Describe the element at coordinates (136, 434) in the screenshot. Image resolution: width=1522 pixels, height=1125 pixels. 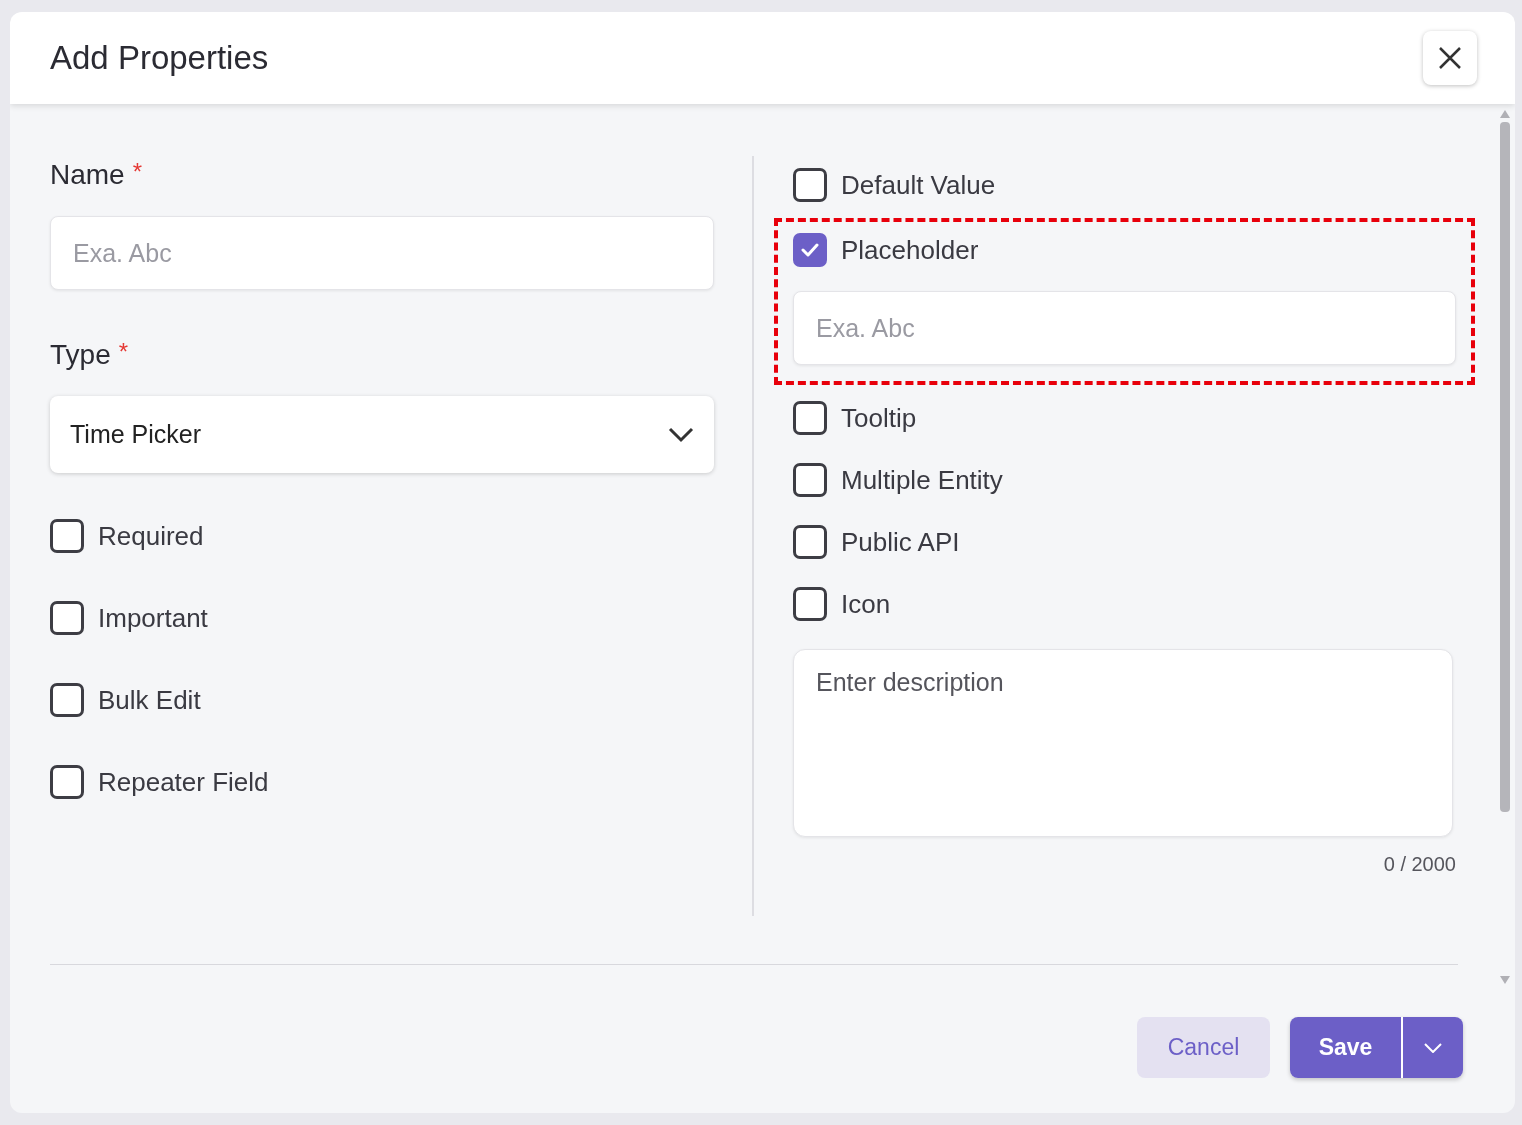
I see `select-value: Time Picker` at that location.